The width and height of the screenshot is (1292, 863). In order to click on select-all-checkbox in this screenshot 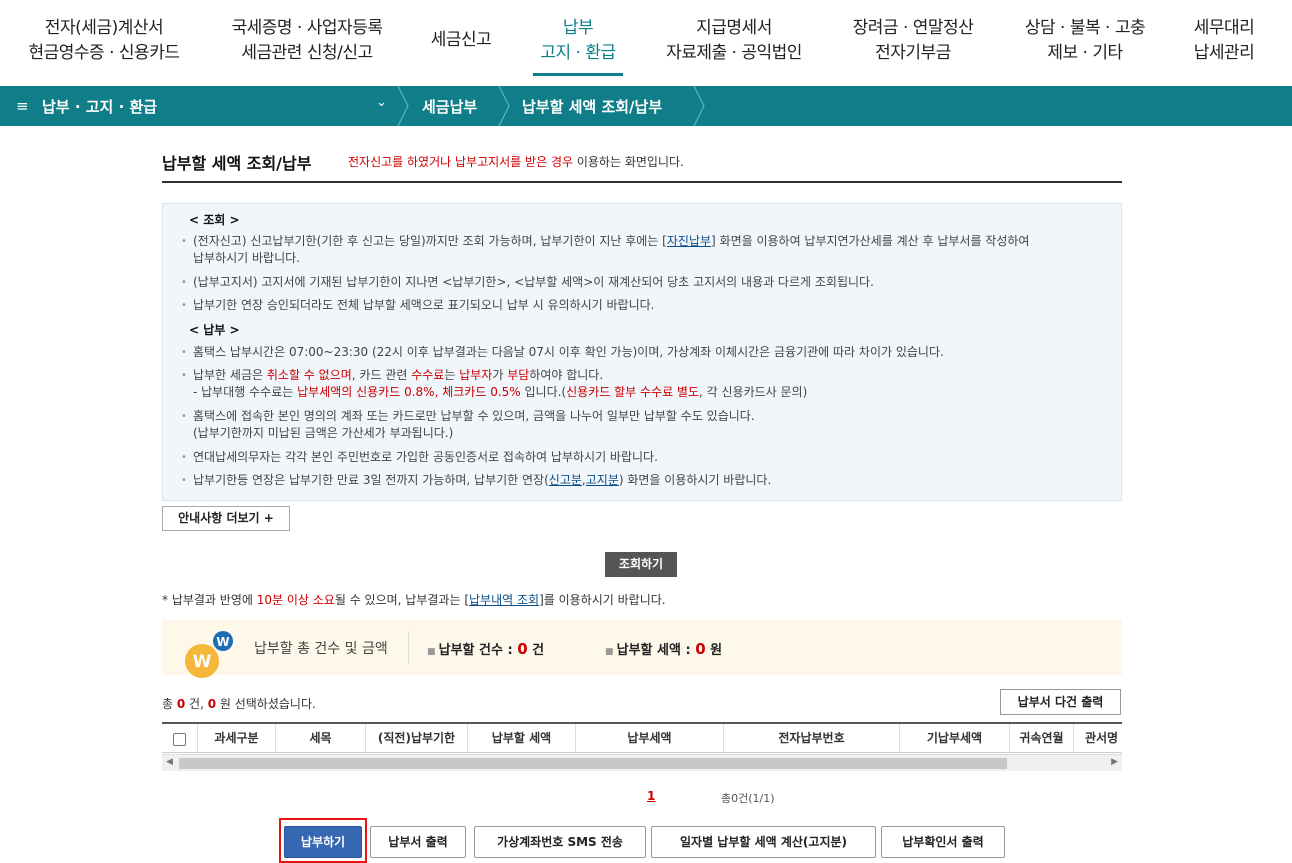, I will do `click(179, 739)`.